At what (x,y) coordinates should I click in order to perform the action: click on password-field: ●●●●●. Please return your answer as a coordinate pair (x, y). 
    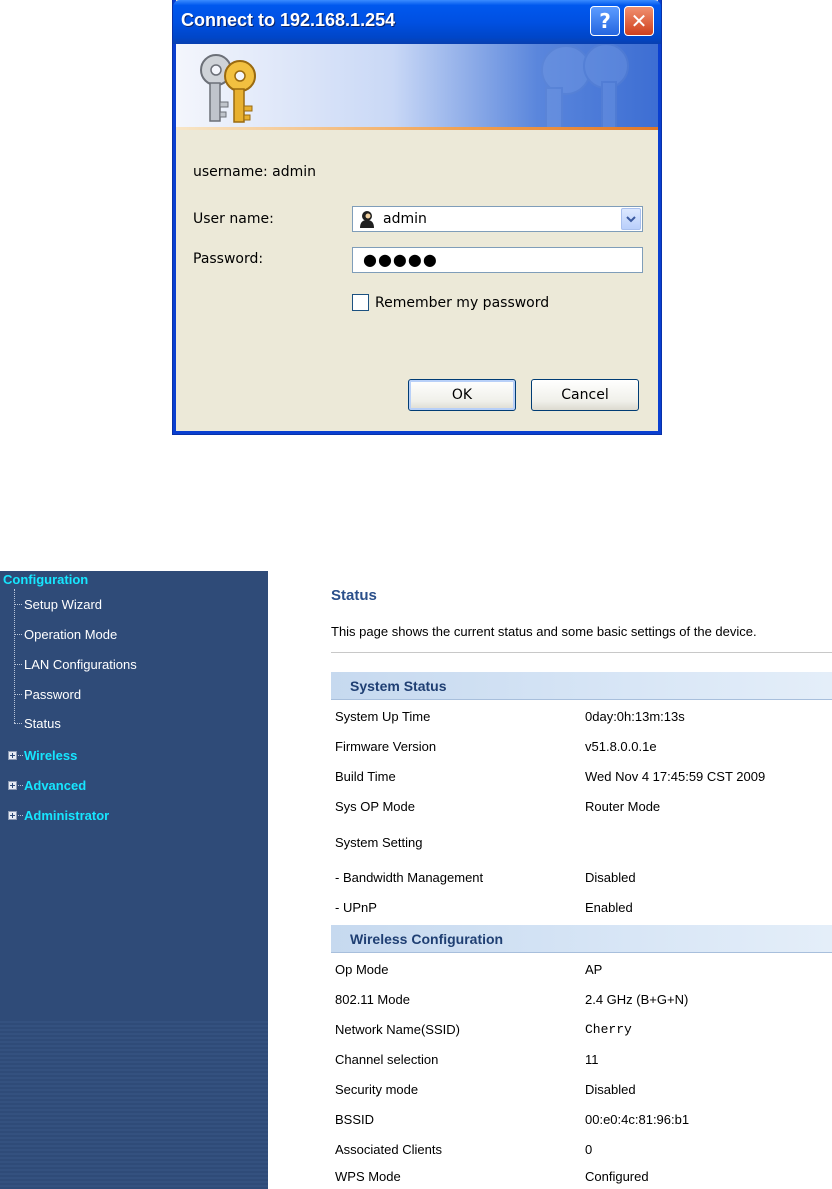
    Looking at the image, I should click on (497, 260).